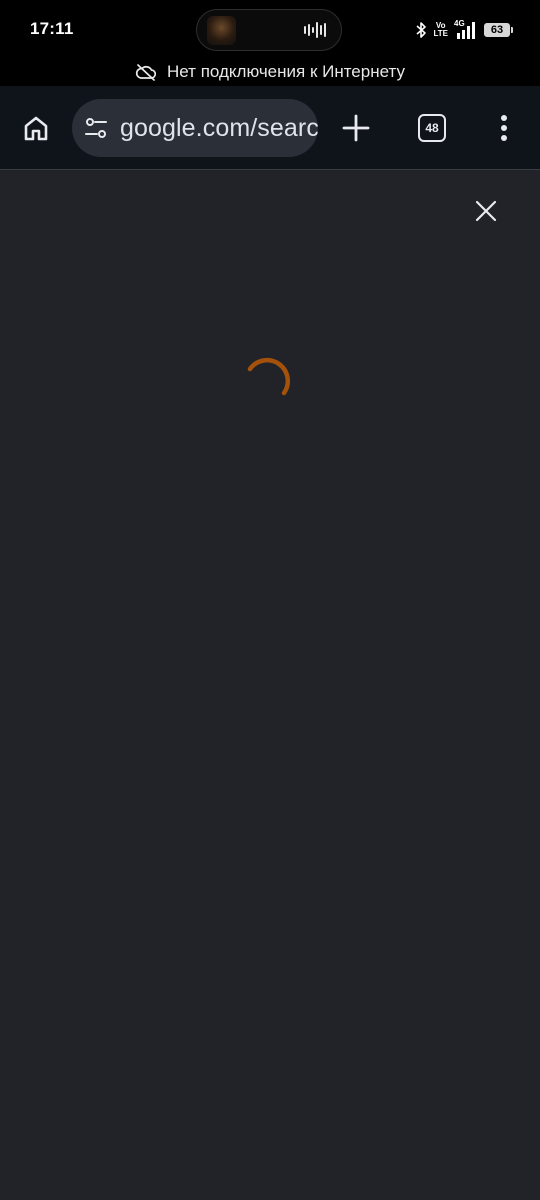 The height and width of the screenshot is (1200, 540). Describe the element at coordinates (421, 30) in the screenshot. I see `bluetooth-icon` at that location.